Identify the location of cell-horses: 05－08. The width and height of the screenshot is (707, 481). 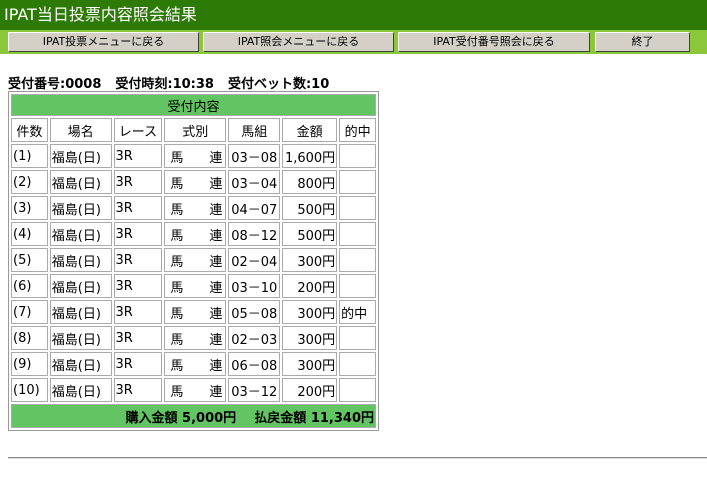
(254, 312).